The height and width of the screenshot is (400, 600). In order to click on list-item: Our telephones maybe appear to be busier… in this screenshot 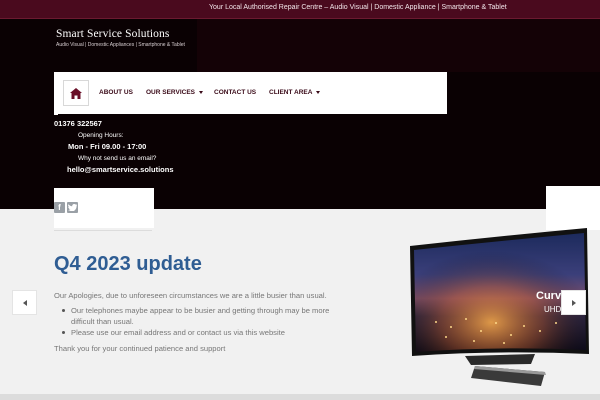, I will do `click(207, 316)`.